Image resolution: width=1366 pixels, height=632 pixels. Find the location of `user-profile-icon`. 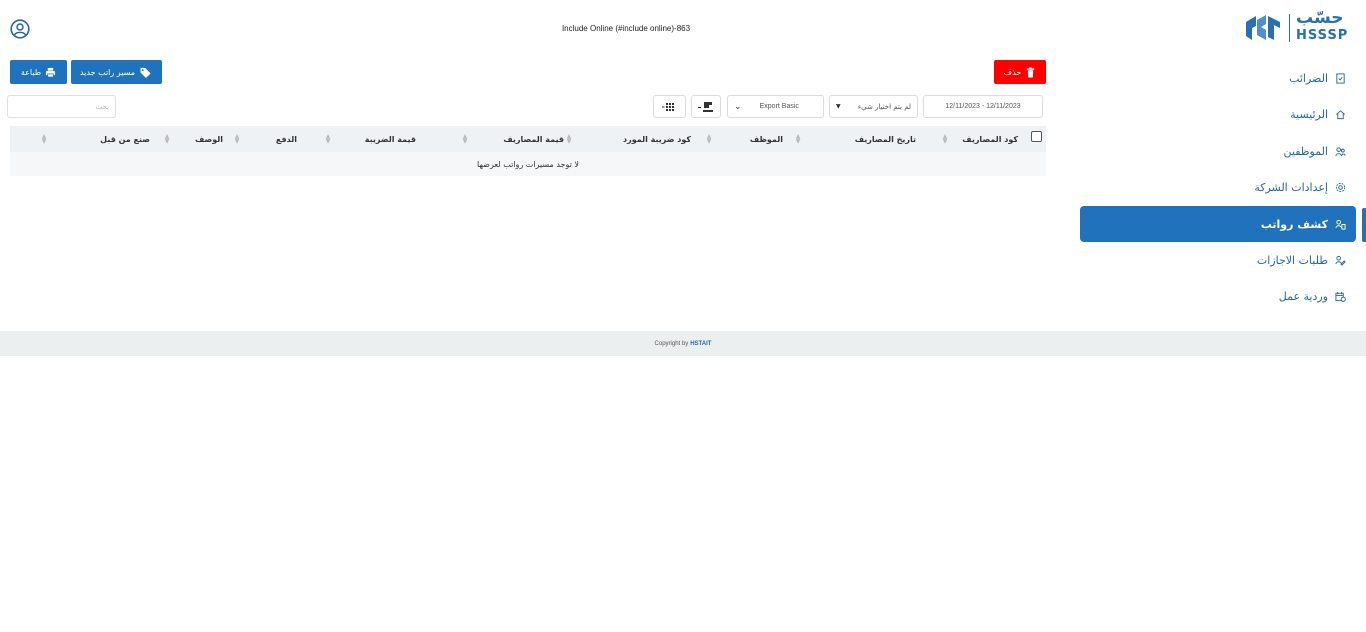

user-profile-icon is located at coordinates (20, 29).